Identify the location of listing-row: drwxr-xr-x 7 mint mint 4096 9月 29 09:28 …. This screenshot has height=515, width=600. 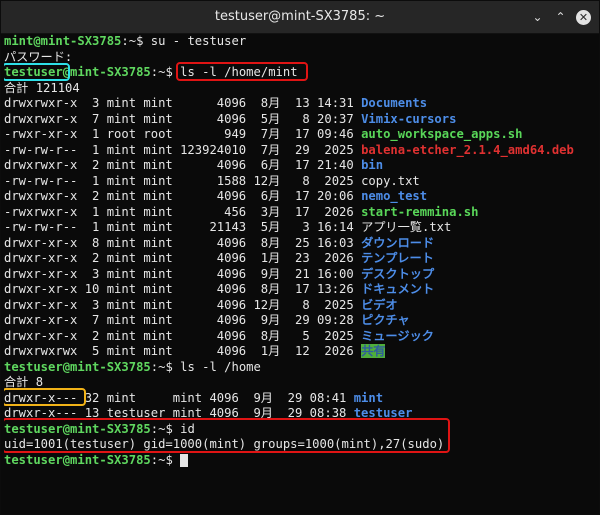
(299, 321).